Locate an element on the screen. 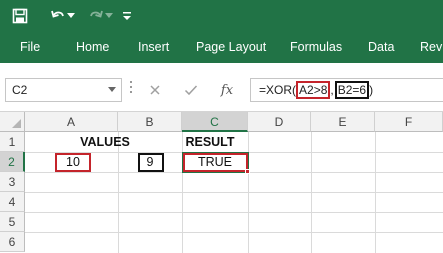 The height and width of the screenshot is (253, 443). row-header-3: 3 is located at coordinates (12, 182).